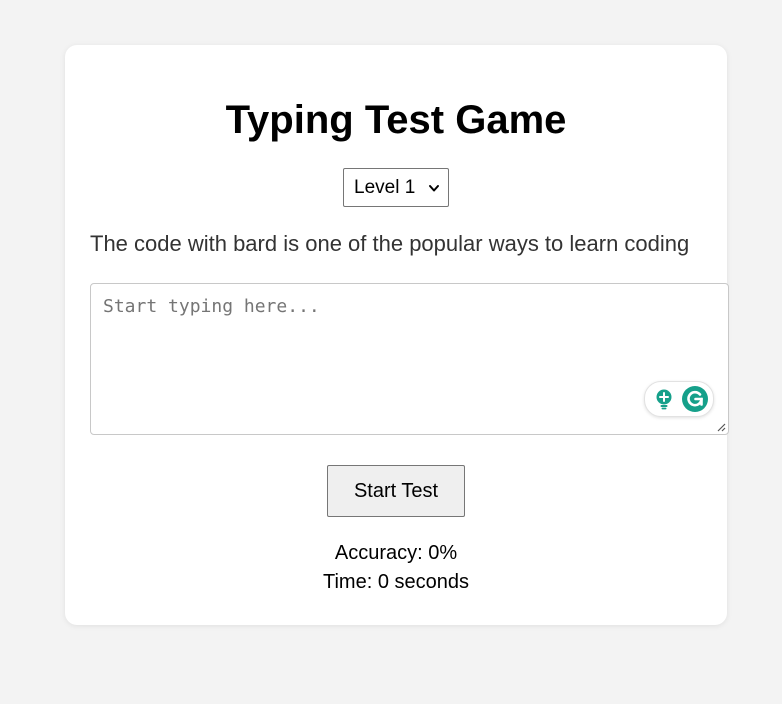 The image size is (782, 704). Describe the element at coordinates (396, 553) in the screenshot. I see `accuracy-readout: Accuracy: 0%` at that location.